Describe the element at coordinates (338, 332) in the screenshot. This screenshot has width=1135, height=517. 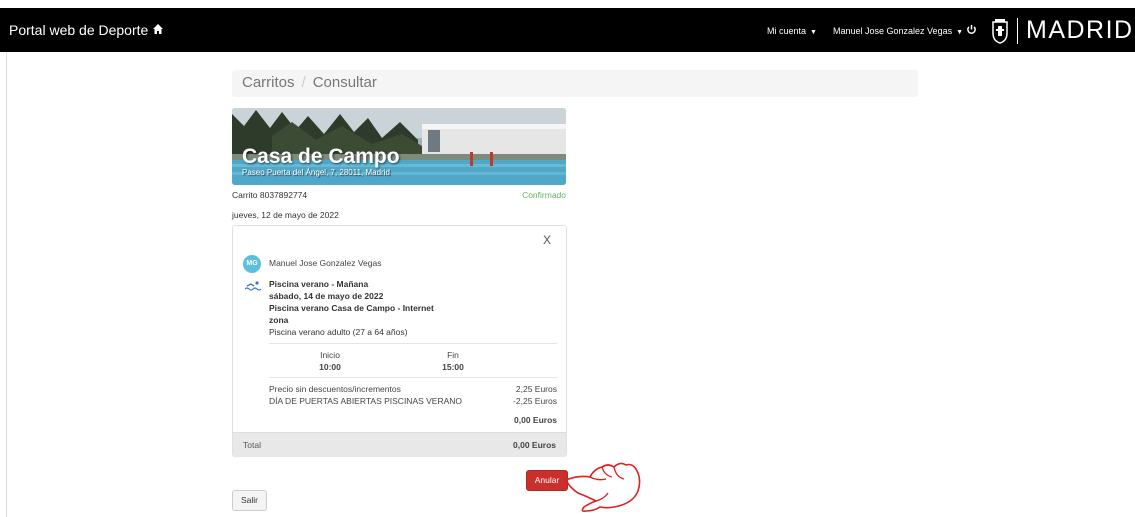
I see `rate-label: Piscina verano adulto (27 a 64 años)` at that location.